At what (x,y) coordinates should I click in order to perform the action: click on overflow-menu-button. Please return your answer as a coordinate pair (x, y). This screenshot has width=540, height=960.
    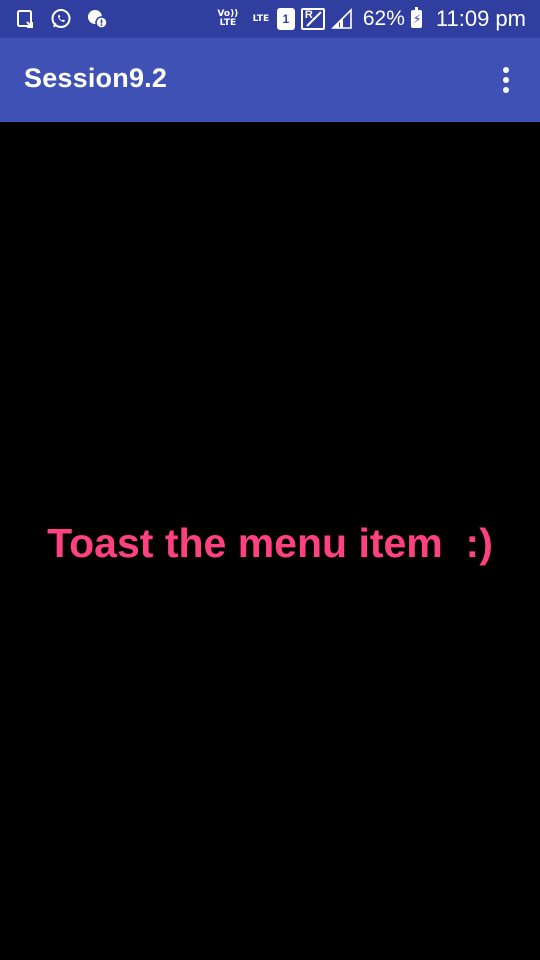
    Looking at the image, I should click on (506, 80).